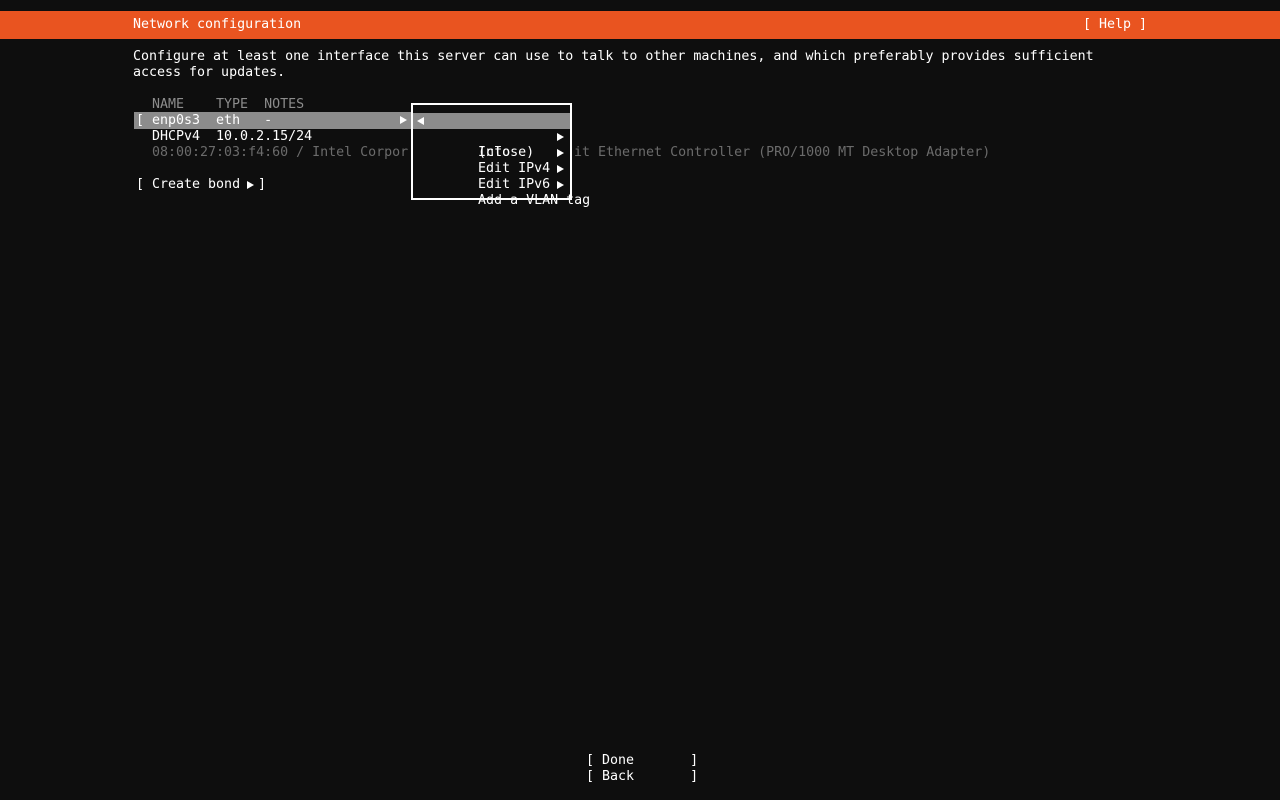 This screenshot has width=1280, height=800. I want to click on create-bond-bracket: ], so click(262, 184).